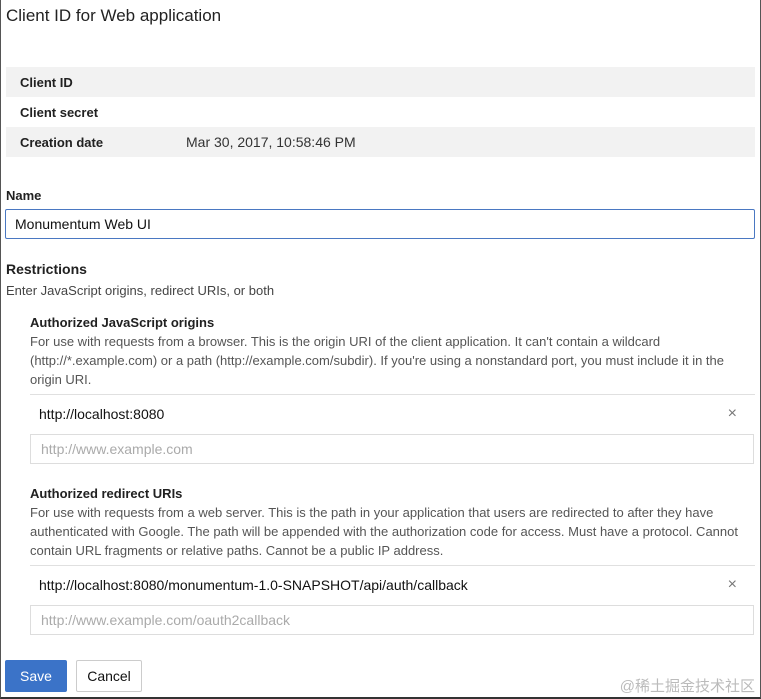  I want to click on redirect-input: http://www.example.com/oauth2callback, so click(392, 620).